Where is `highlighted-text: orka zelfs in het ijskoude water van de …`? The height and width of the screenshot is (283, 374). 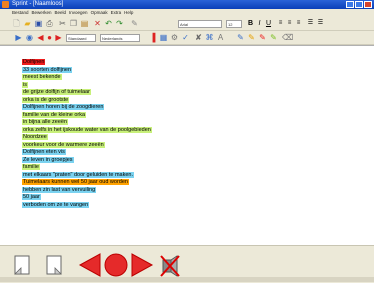 highlighted-text: orka zelfs in het ijskoude water van de … is located at coordinates (87, 129).